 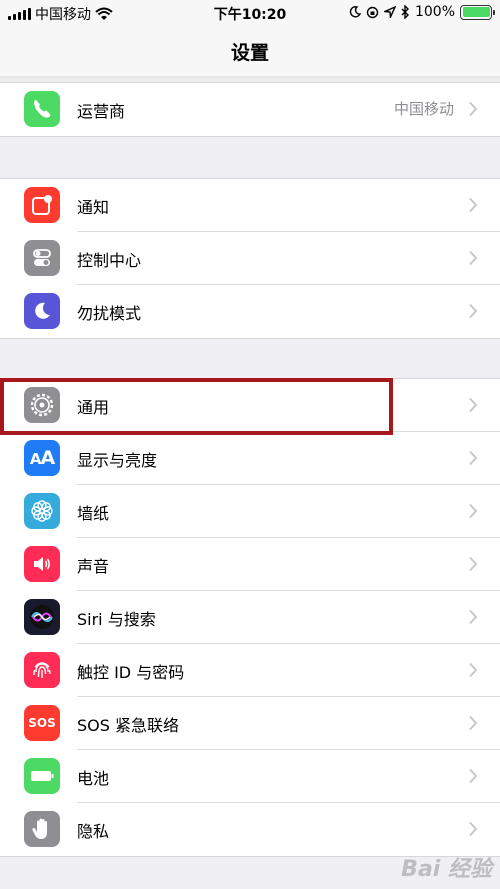 I want to click on phone-icon, so click(x=42, y=109).